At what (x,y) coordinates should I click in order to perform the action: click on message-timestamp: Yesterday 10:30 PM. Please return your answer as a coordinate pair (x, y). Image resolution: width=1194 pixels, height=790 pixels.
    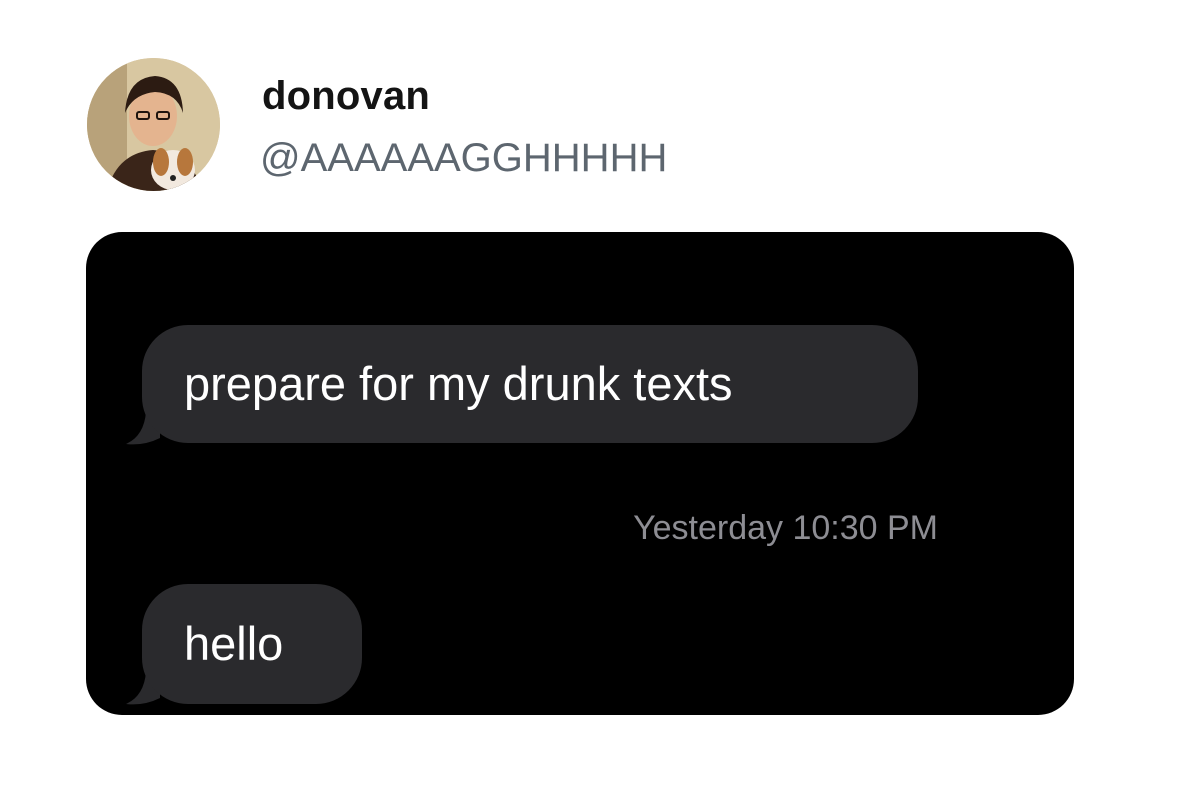
    Looking at the image, I should click on (785, 528).